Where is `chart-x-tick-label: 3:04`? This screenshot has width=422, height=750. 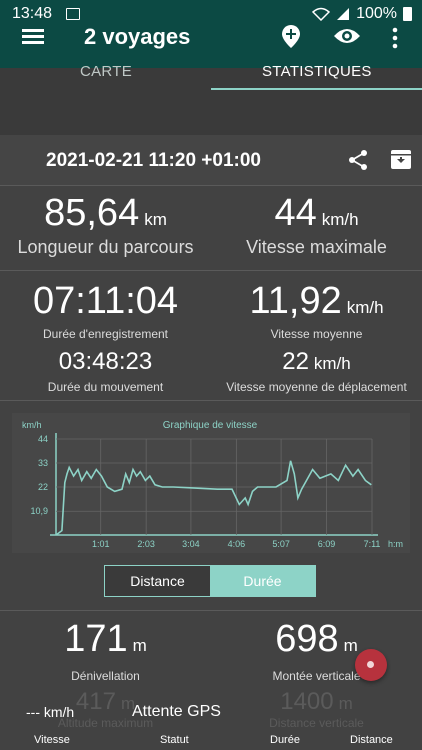 chart-x-tick-label: 3:04 is located at coordinates (191, 544).